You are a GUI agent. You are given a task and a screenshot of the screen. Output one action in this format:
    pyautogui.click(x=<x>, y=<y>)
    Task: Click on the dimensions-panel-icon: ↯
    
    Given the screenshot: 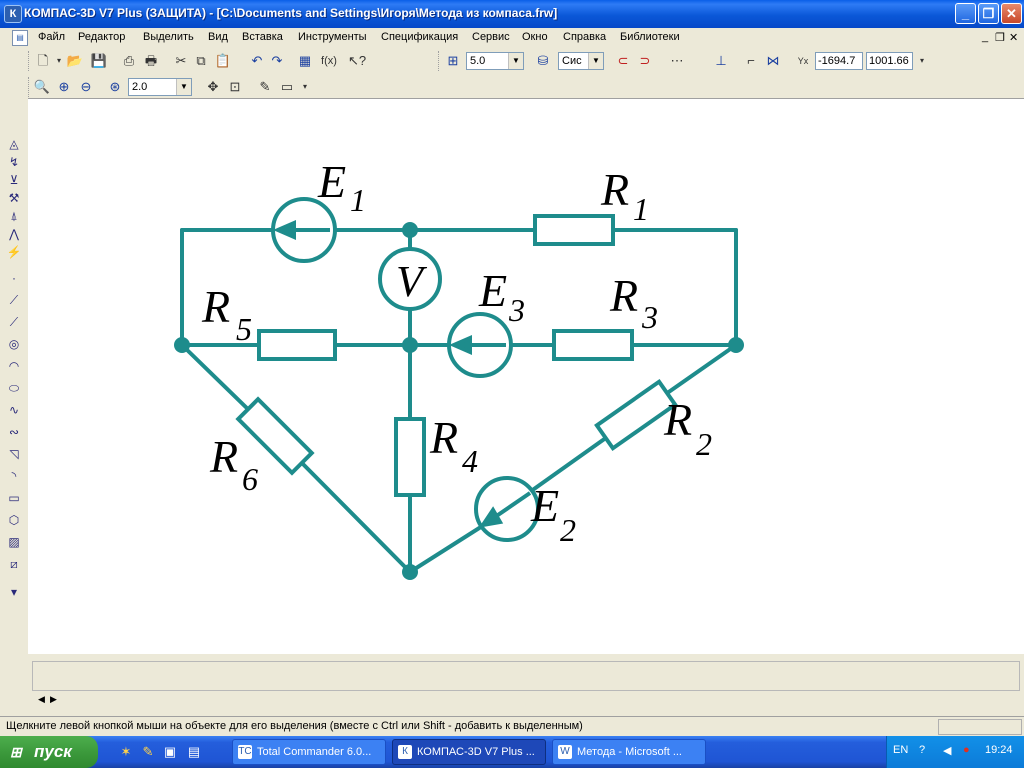 What is the action you would take?
    pyautogui.click(x=14, y=162)
    